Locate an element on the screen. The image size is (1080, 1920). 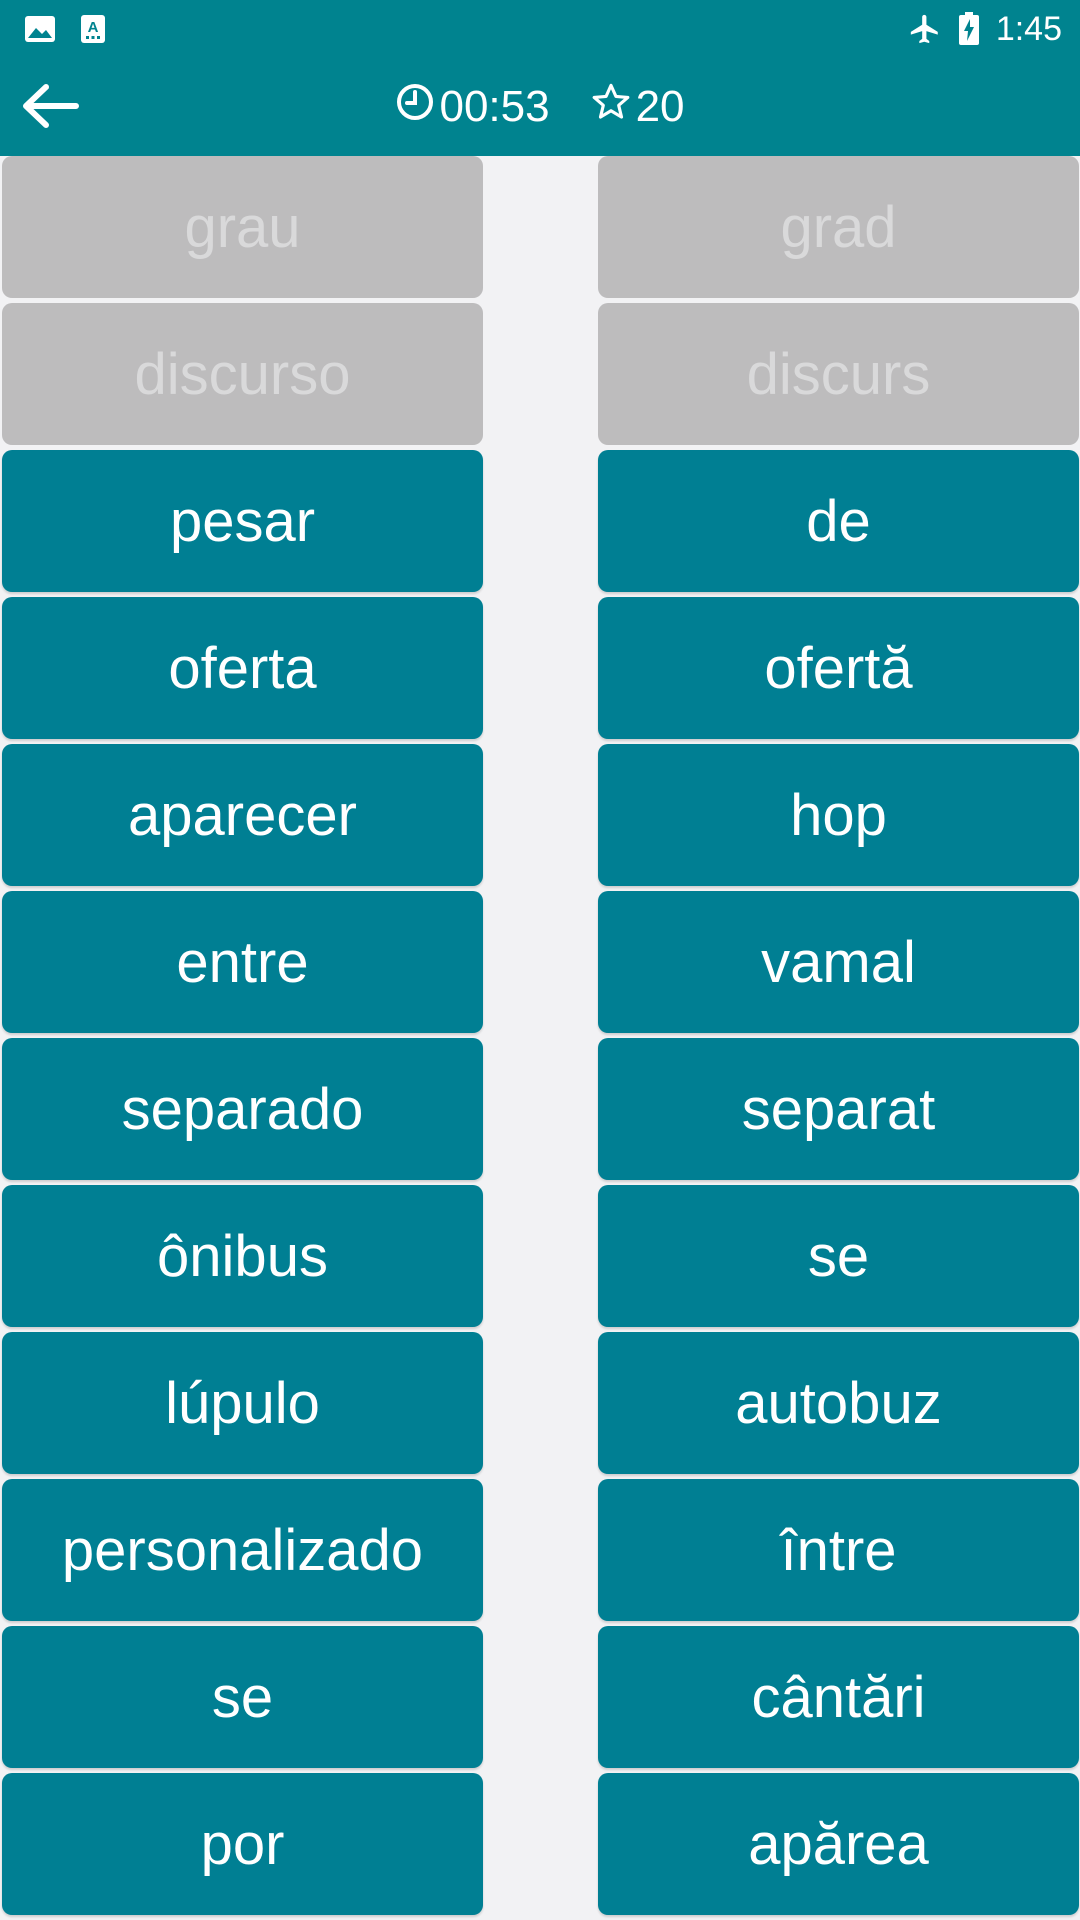
left-word-tile: personalizado is located at coordinates (242, 1550).